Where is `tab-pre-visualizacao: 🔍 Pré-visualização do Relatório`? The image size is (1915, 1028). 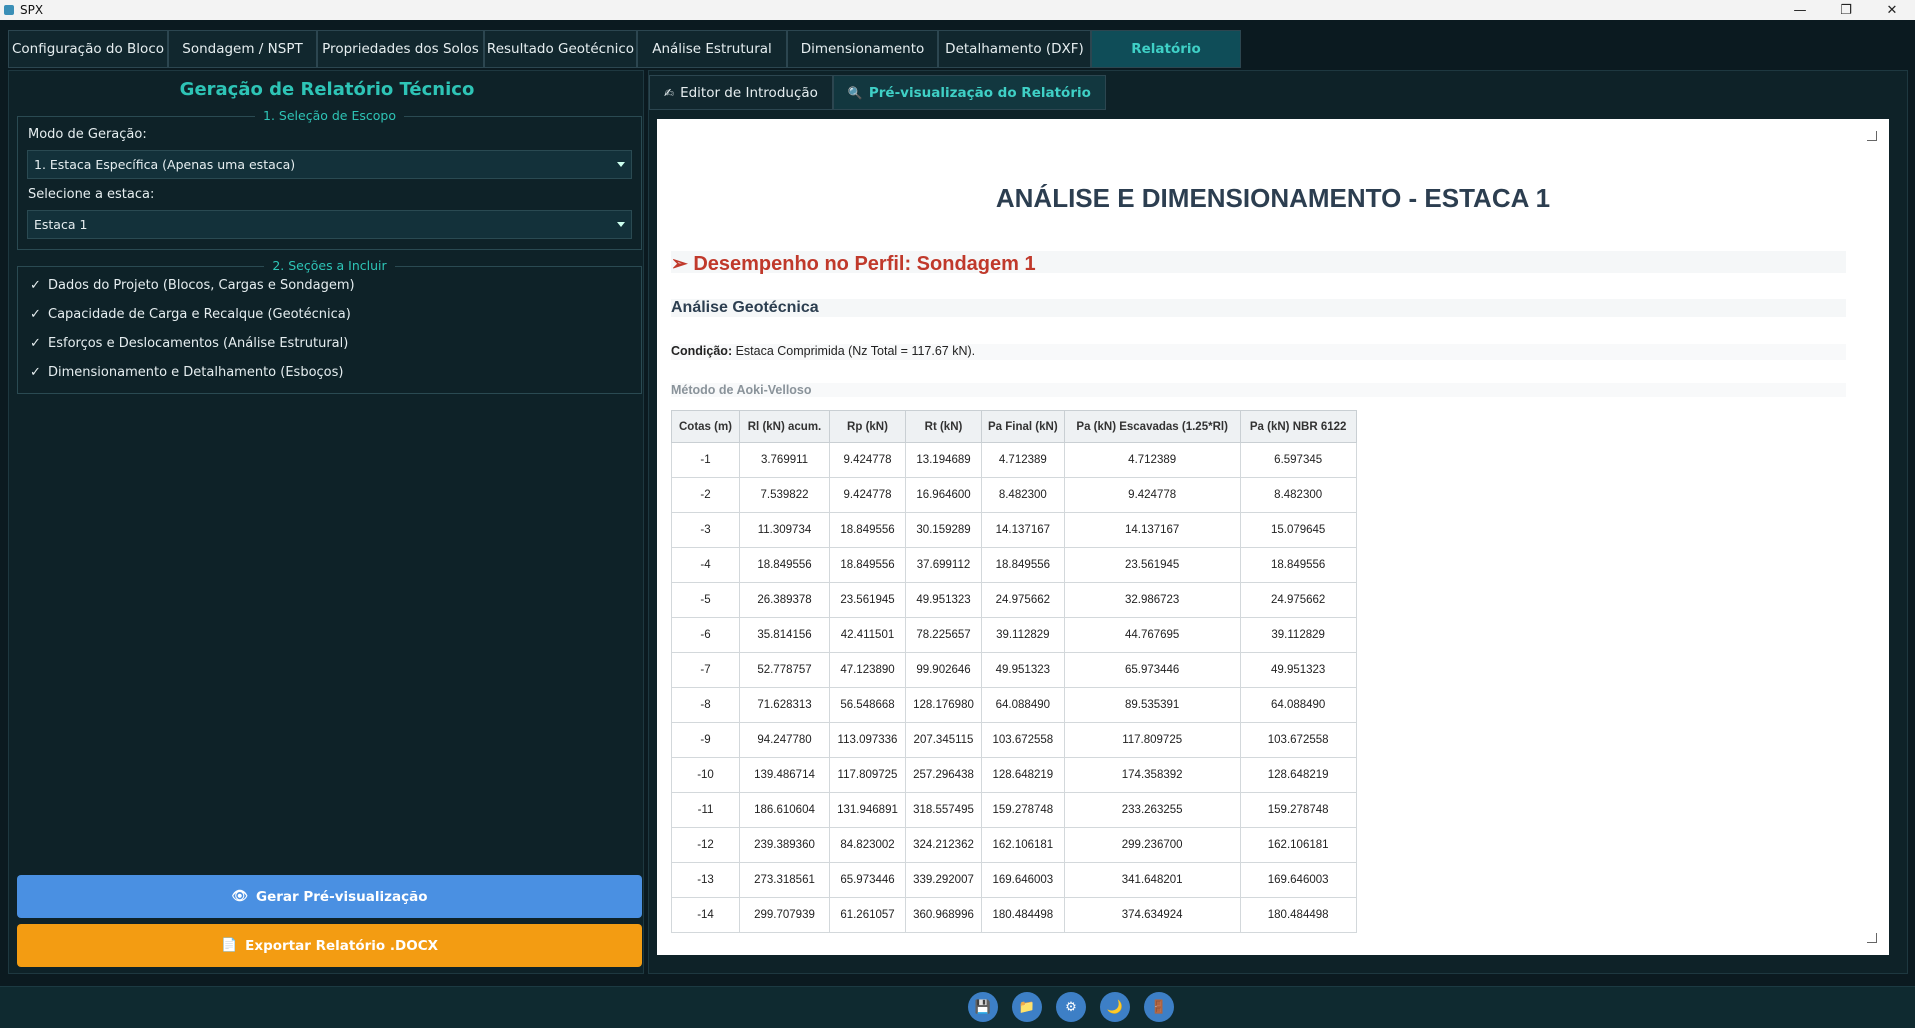 tab-pre-visualizacao: 🔍 Pré-visualização do Relatório is located at coordinates (969, 92).